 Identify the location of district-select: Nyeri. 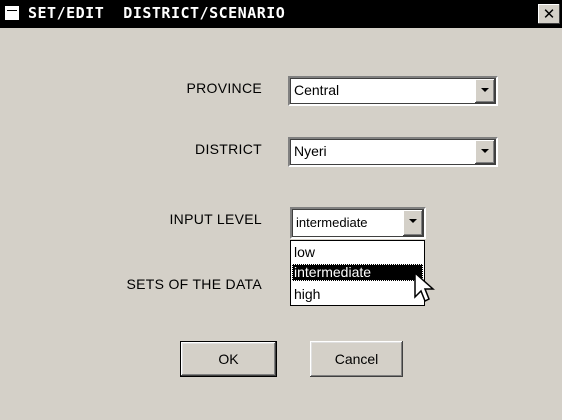
(393, 152).